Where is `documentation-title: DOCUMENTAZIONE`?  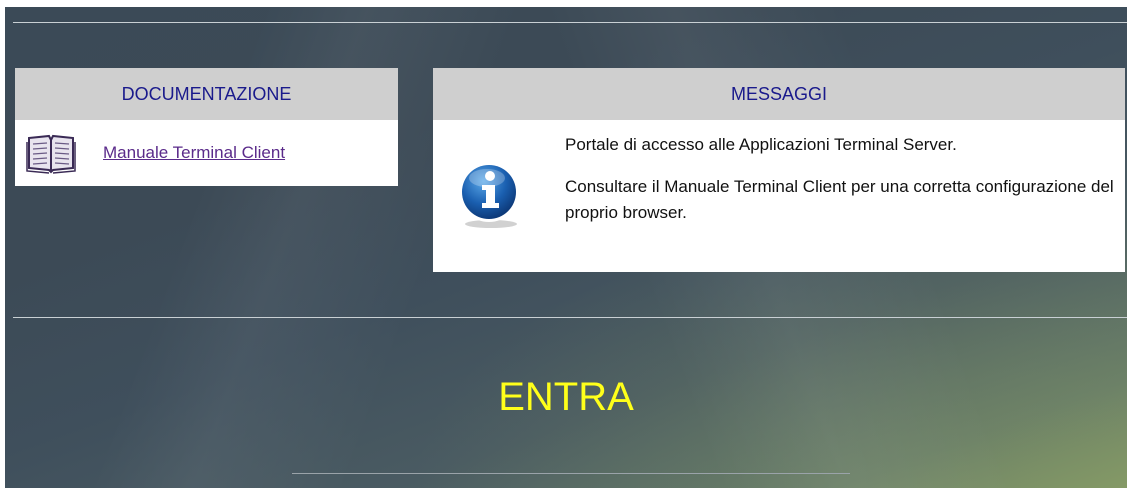
documentation-title: DOCUMENTAZIONE is located at coordinates (206, 94).